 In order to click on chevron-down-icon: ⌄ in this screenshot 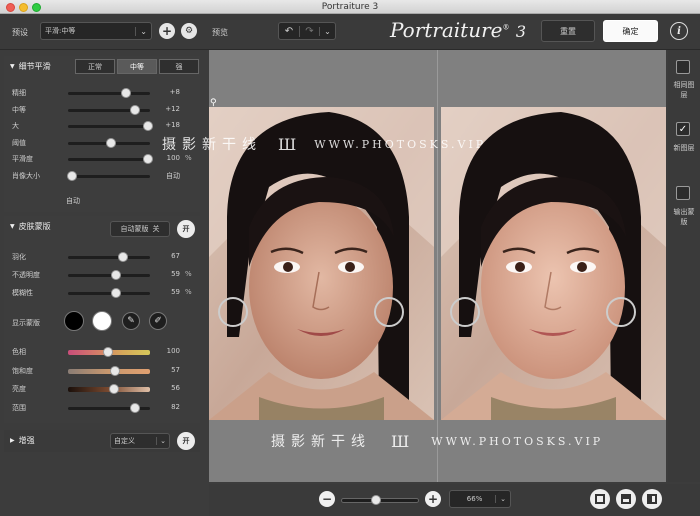, I will do `click(161, 441)`.